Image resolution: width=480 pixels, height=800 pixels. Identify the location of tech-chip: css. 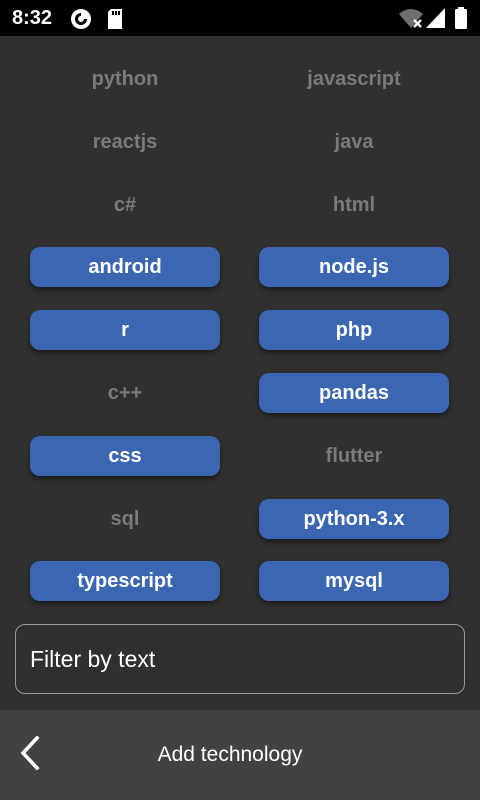
(125, 456).